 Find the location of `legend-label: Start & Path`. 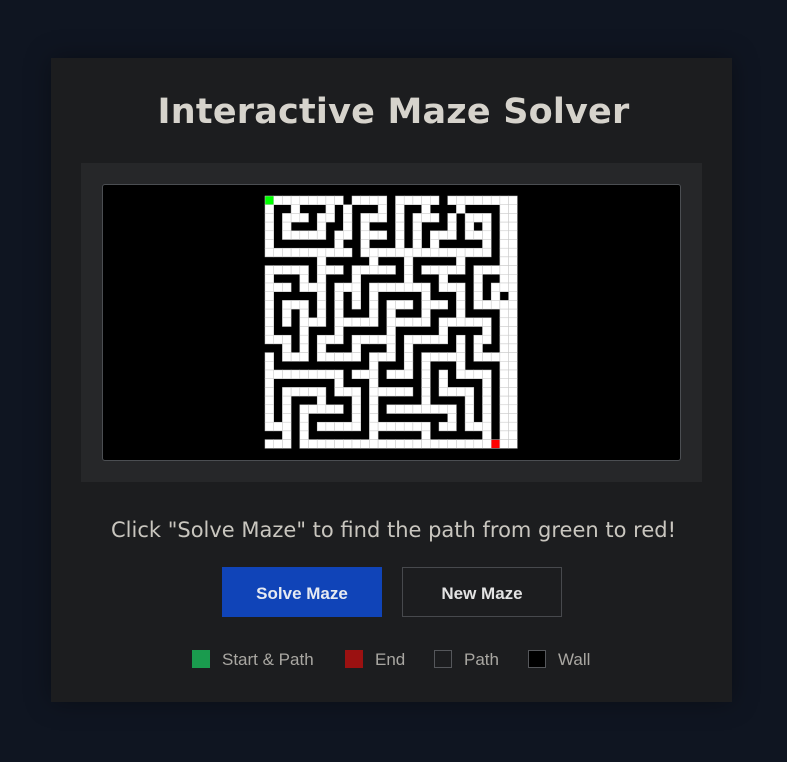

legend-label: Start & Path is located at coordinates (268, 659).